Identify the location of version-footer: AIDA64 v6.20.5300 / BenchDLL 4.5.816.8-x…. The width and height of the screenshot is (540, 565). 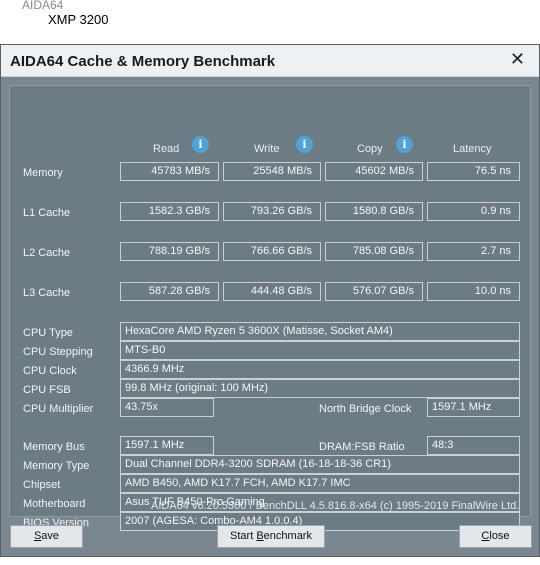
(335, 506).